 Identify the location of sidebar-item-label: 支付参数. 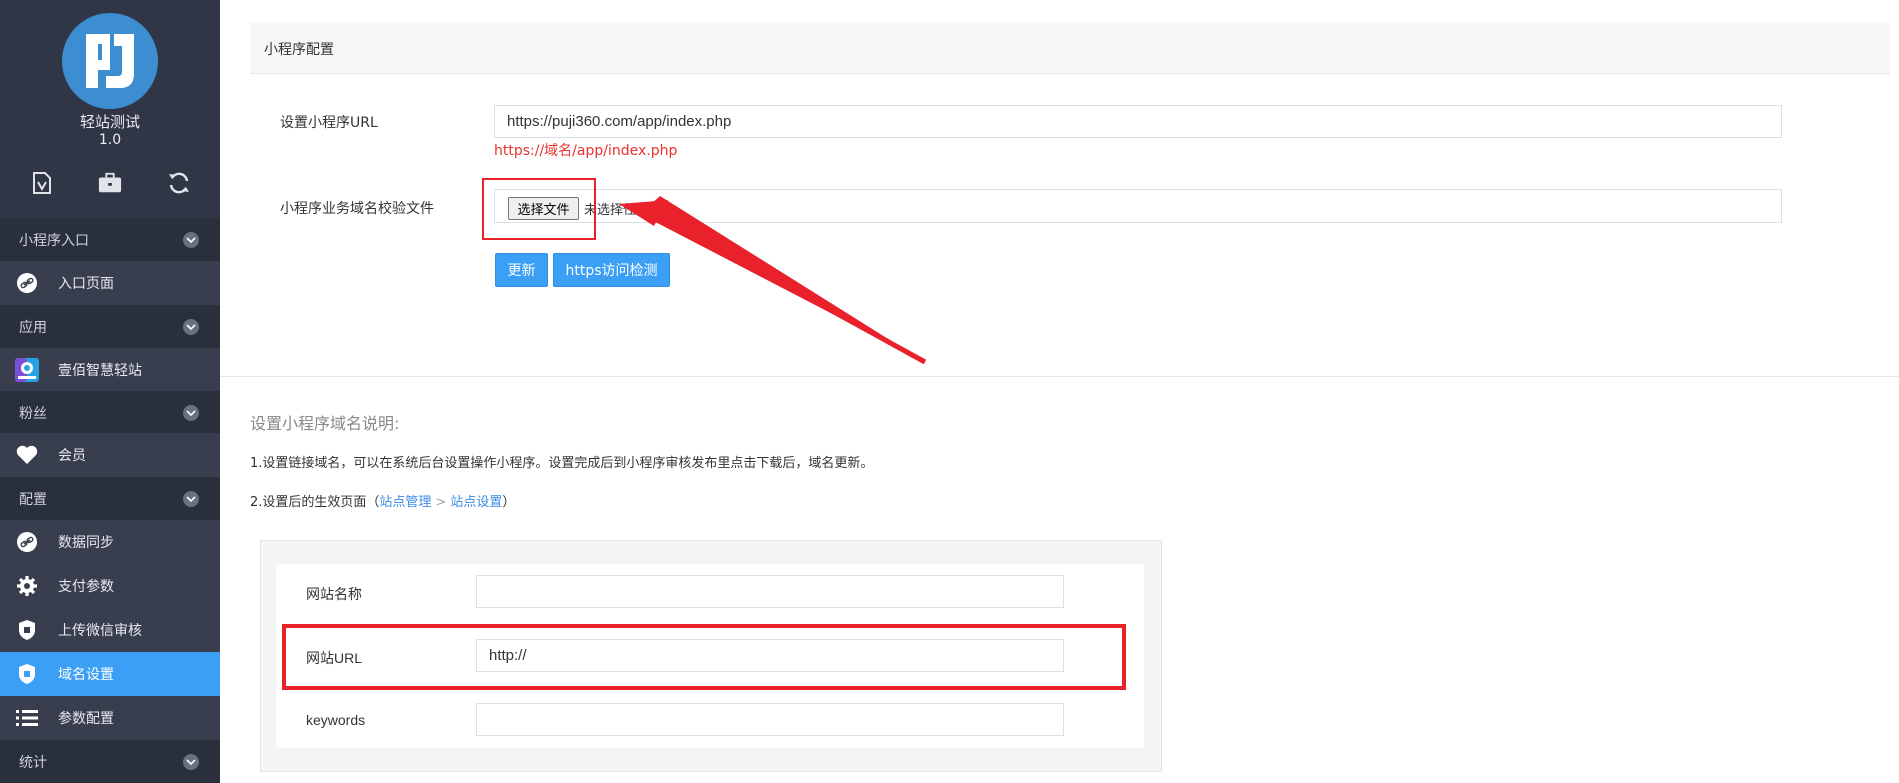
(86, 587).